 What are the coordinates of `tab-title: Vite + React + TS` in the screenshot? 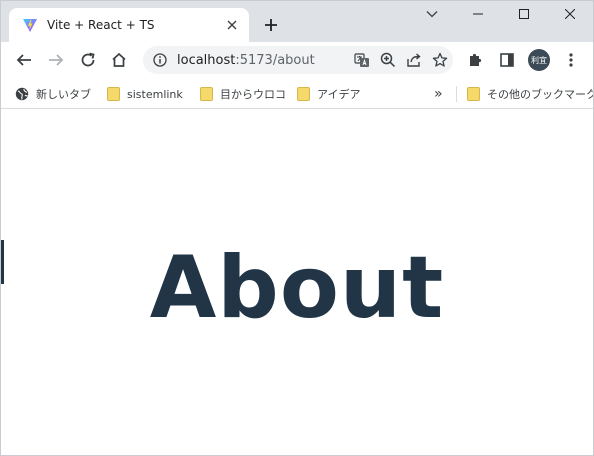 It's located at (101, 25).